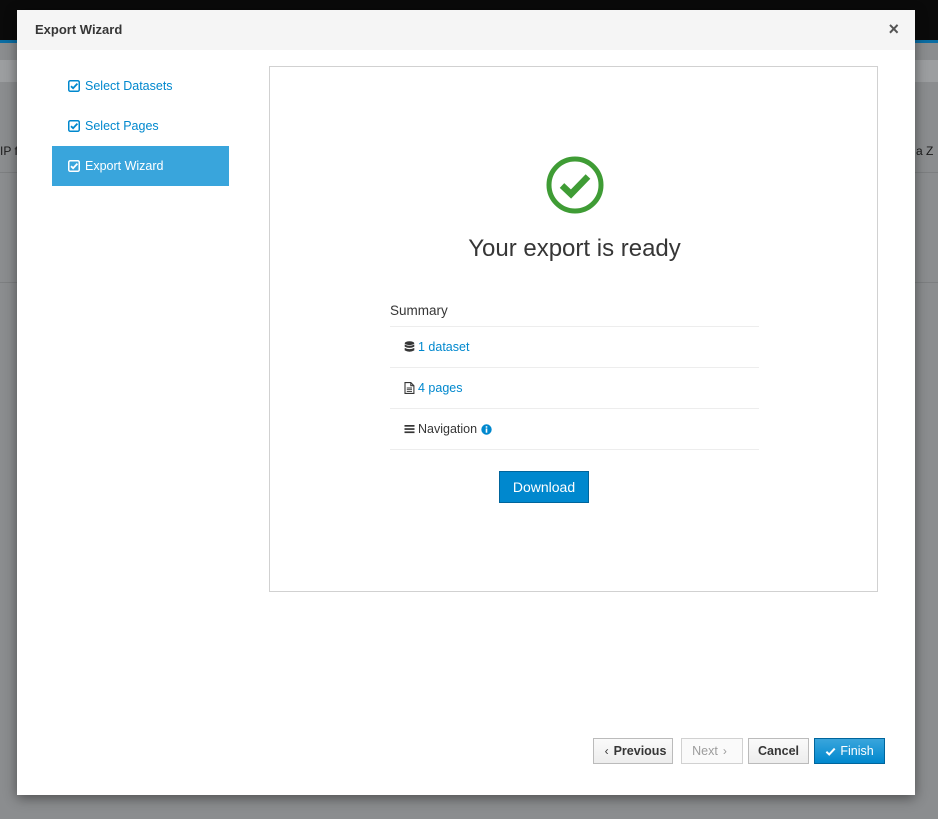 The image size is (938, 819). I want to click on step-select-pages: Select Pages, so click(140, 126).